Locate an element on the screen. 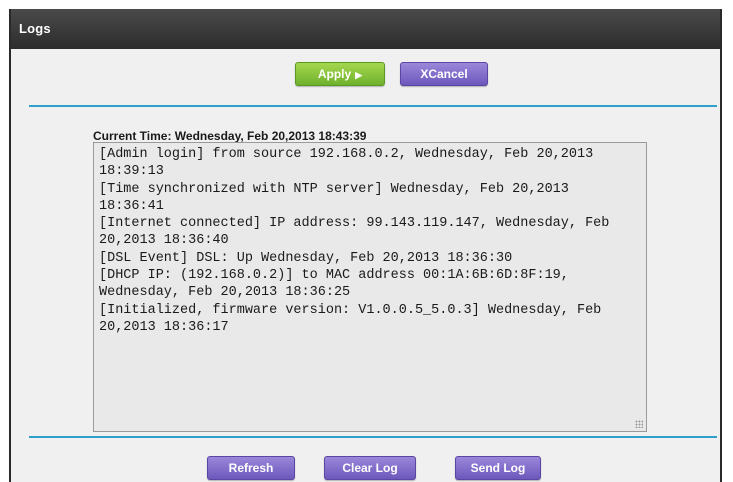 This screenshot has width=733, height=482. resize-grip-icon is located at coordinates (639, 424).